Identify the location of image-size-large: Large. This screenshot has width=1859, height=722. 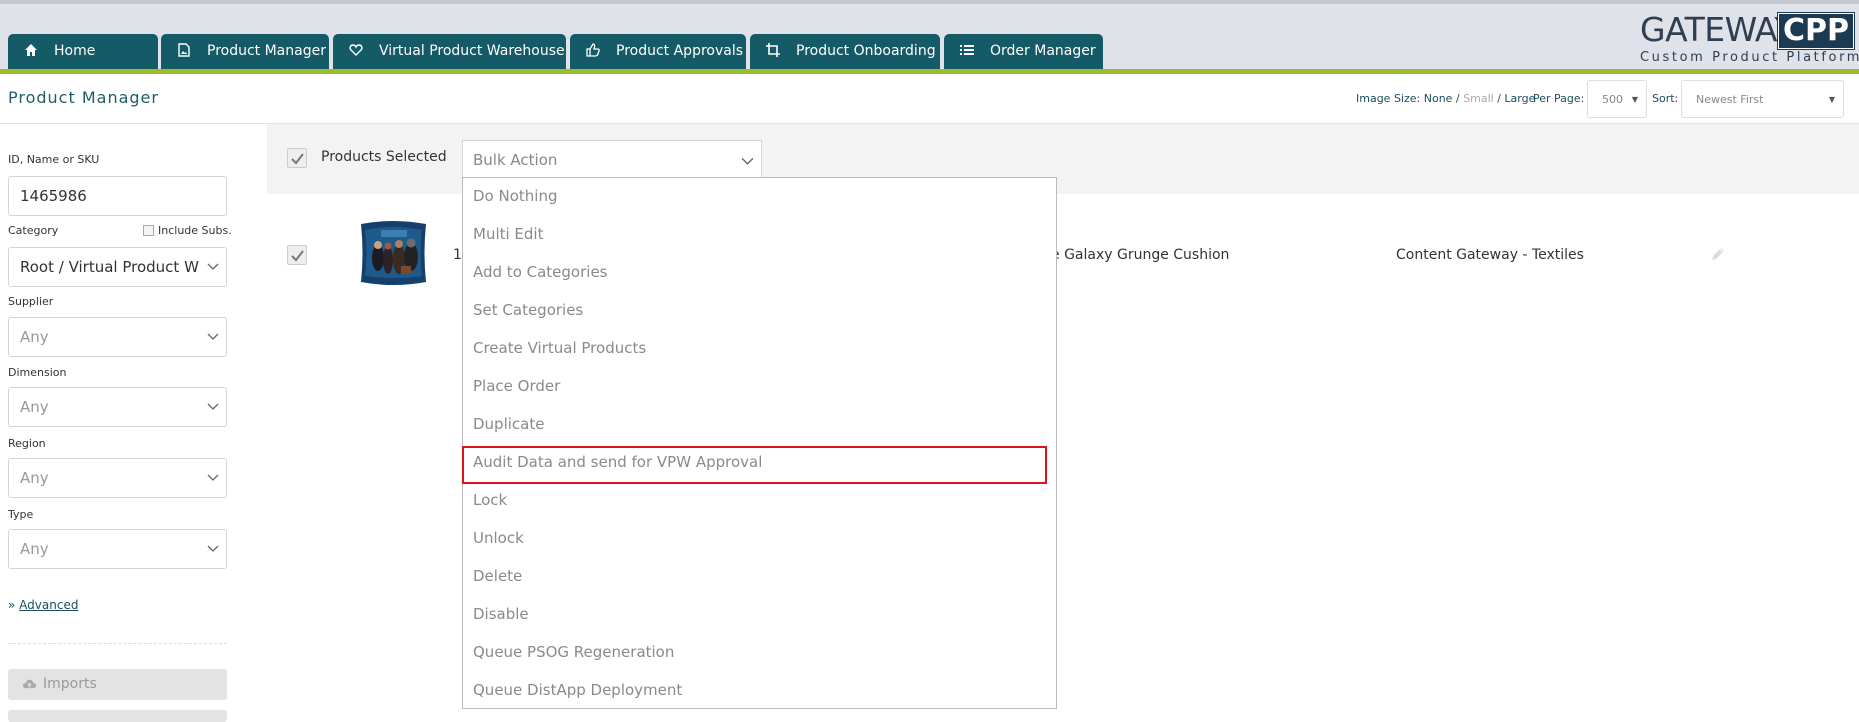
(1519, 98).